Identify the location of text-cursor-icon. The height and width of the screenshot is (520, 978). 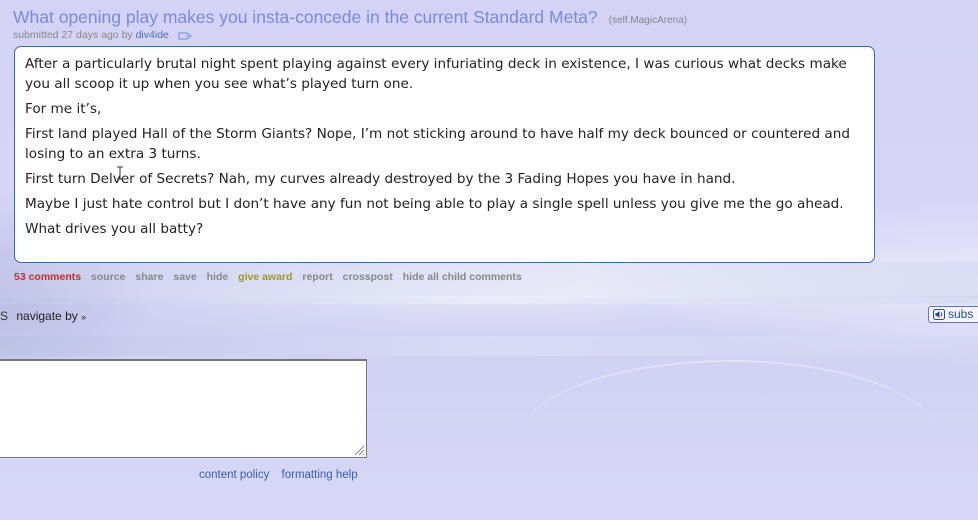
(120, 175).